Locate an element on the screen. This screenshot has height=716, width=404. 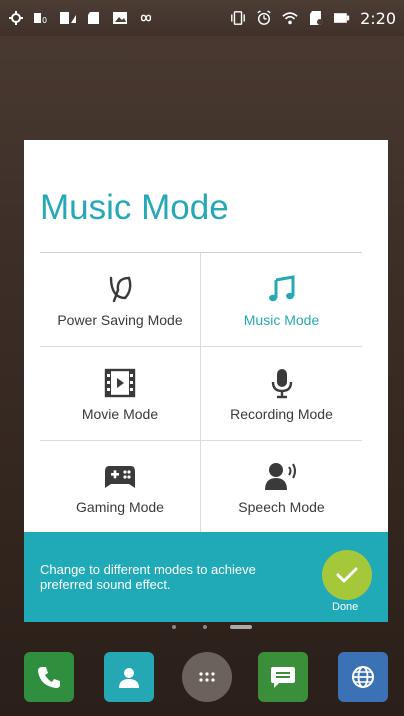
vibrate-icon is located at coordinates (238, 18).